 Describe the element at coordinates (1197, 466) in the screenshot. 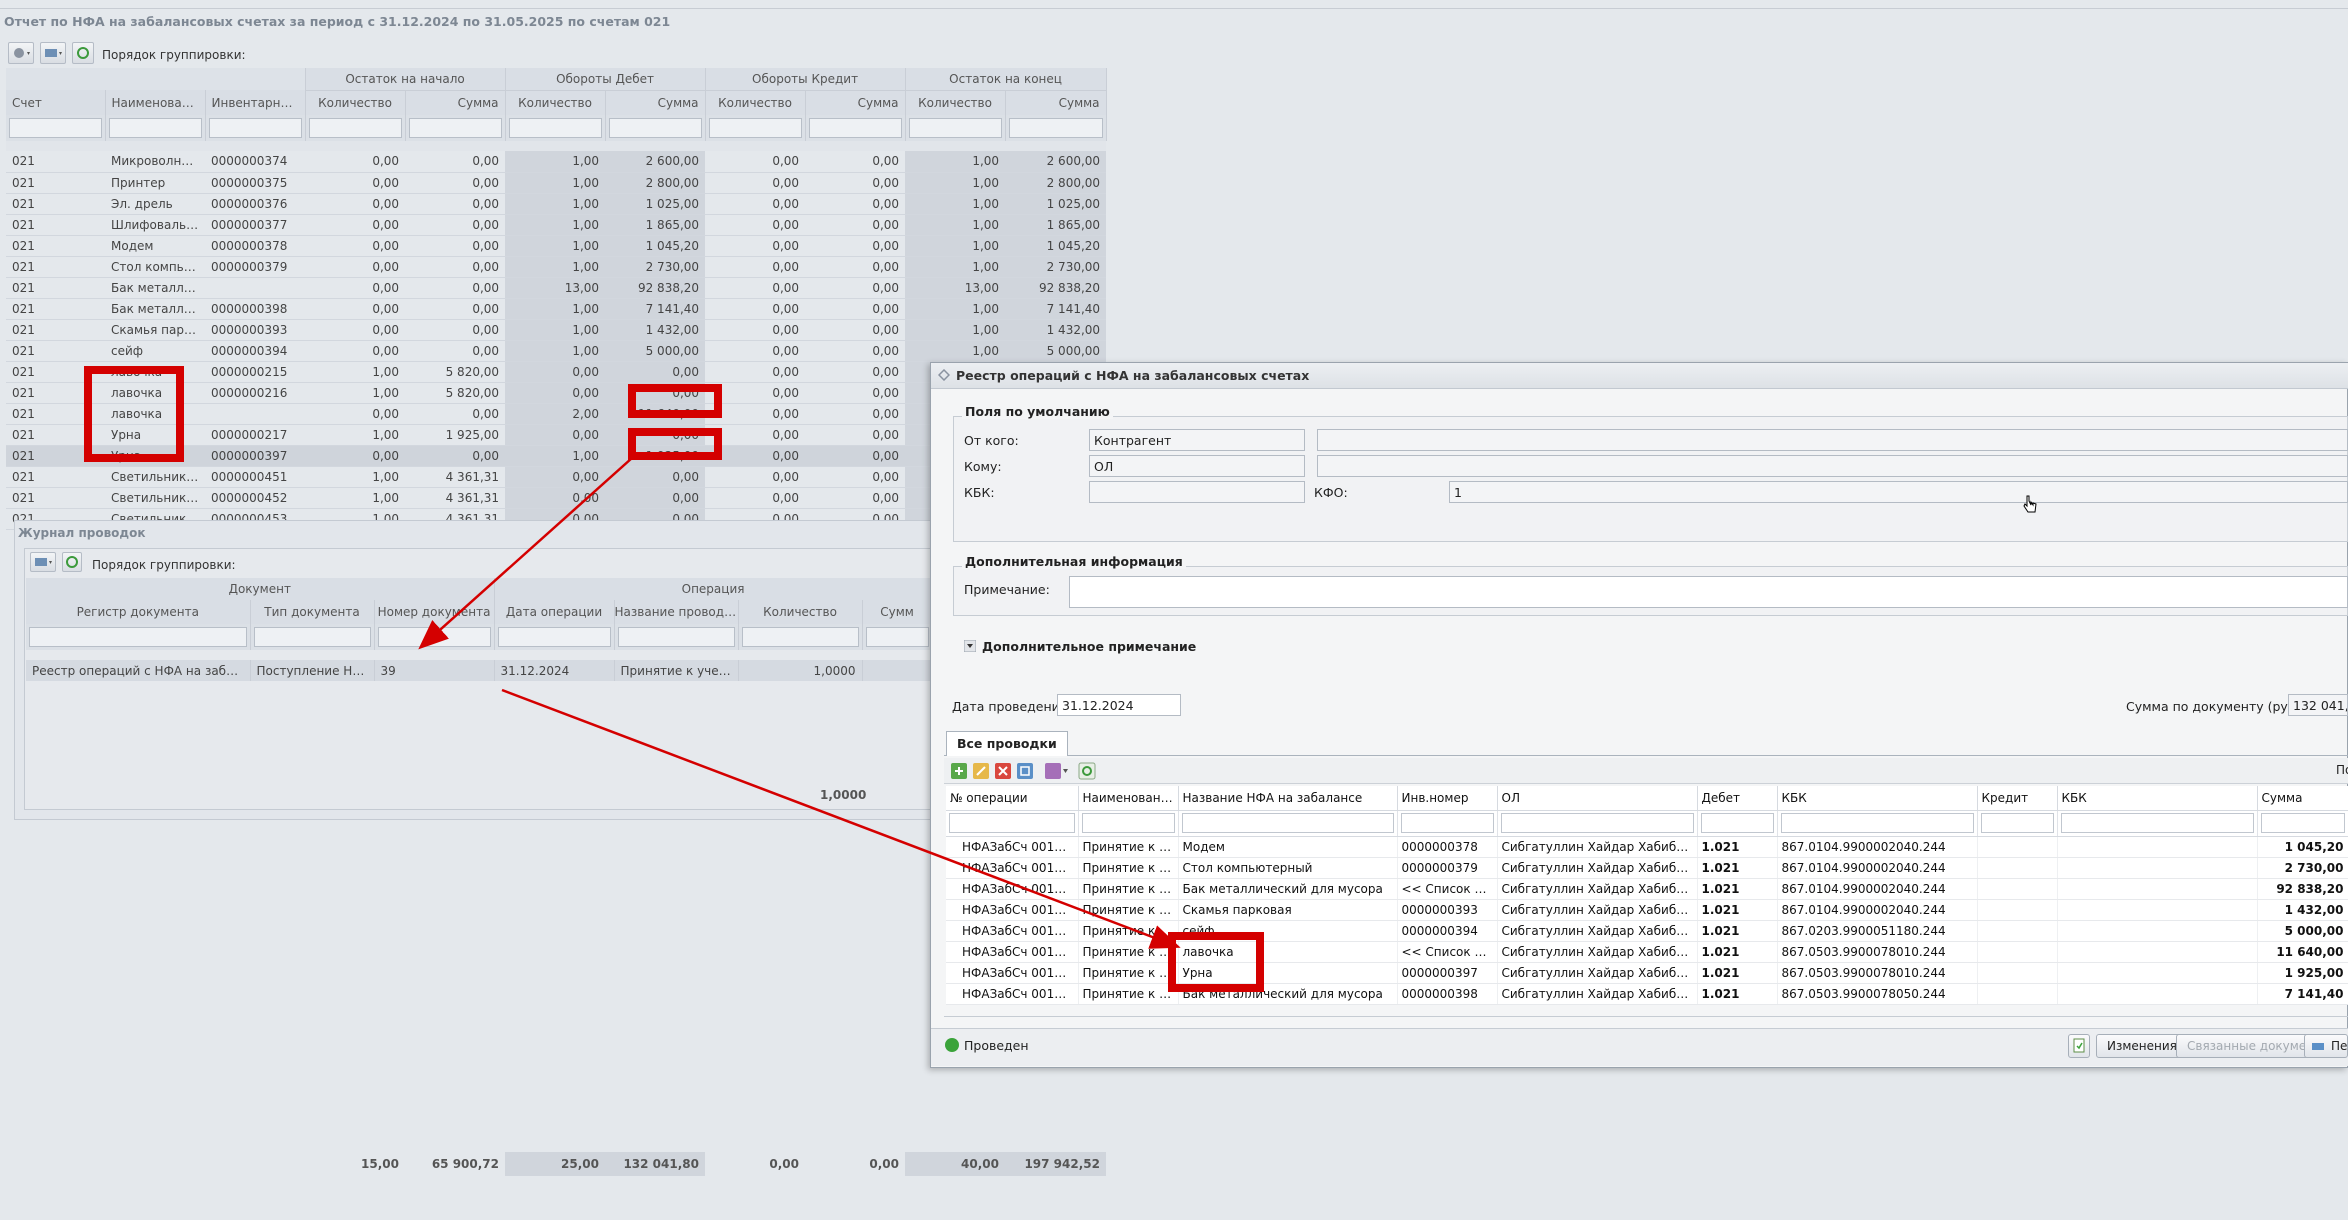

I see `to-field: ОЛ` at that location.